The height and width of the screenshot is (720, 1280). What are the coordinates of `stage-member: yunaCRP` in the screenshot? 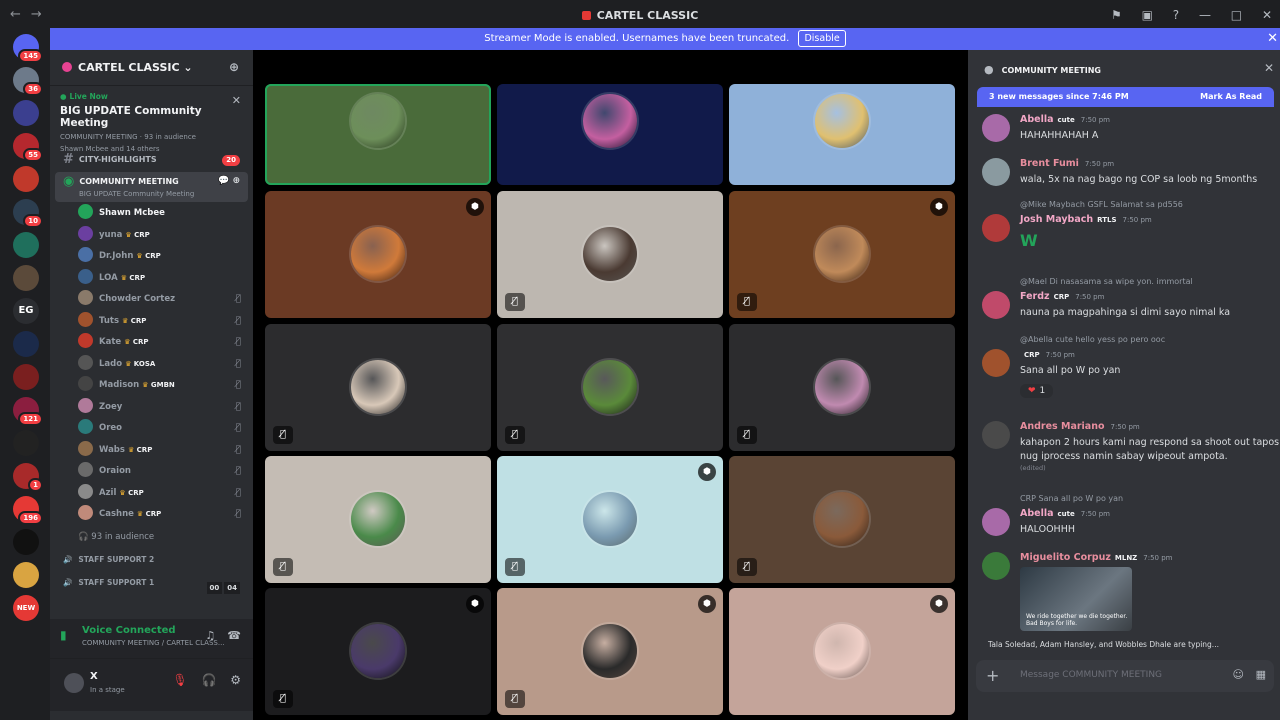 It's located at (165, 236).